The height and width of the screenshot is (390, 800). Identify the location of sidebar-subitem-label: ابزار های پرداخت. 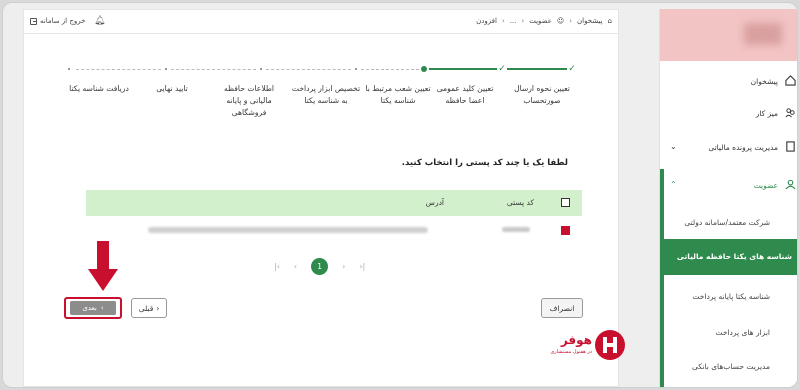
(742, 332).